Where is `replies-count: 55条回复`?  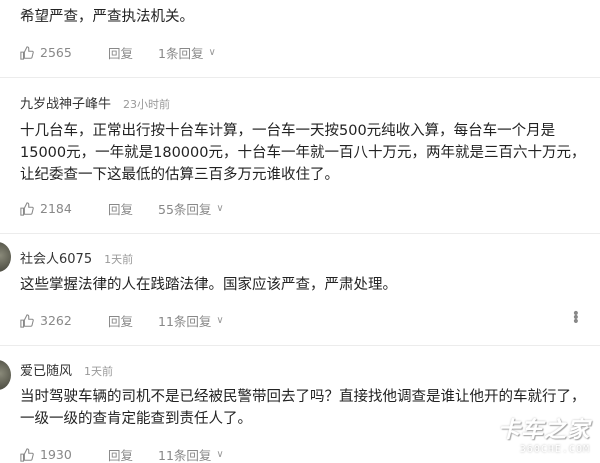 replies-count: 55条回复 is located at coordinates (185, 209).